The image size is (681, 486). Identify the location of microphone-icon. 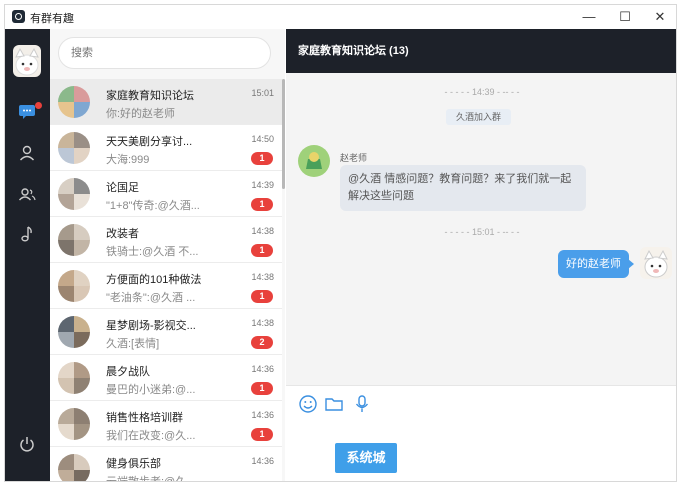
(362, 404).